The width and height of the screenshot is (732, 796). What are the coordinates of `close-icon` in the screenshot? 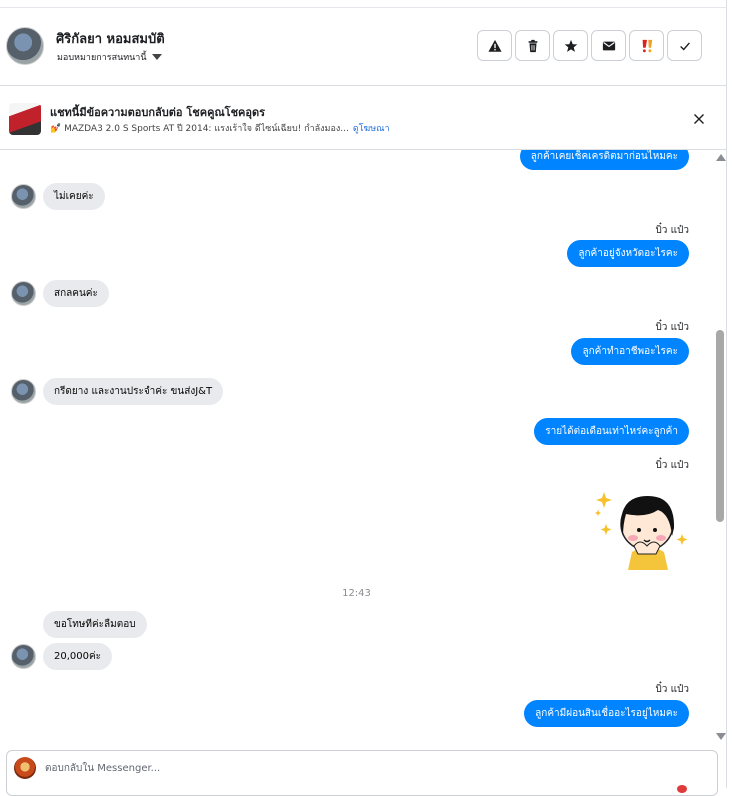 It's located at (699, 119).